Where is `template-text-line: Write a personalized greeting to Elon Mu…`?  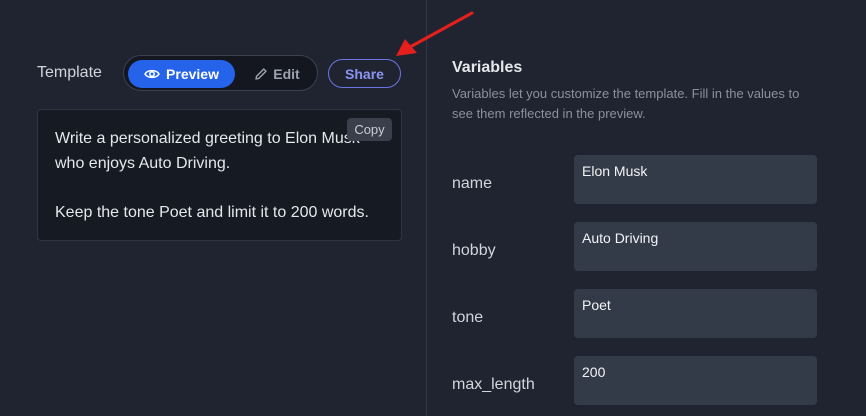
template-text-line: Write a personalized greeting to Elon Mu… is located at coordinates (207, 138).